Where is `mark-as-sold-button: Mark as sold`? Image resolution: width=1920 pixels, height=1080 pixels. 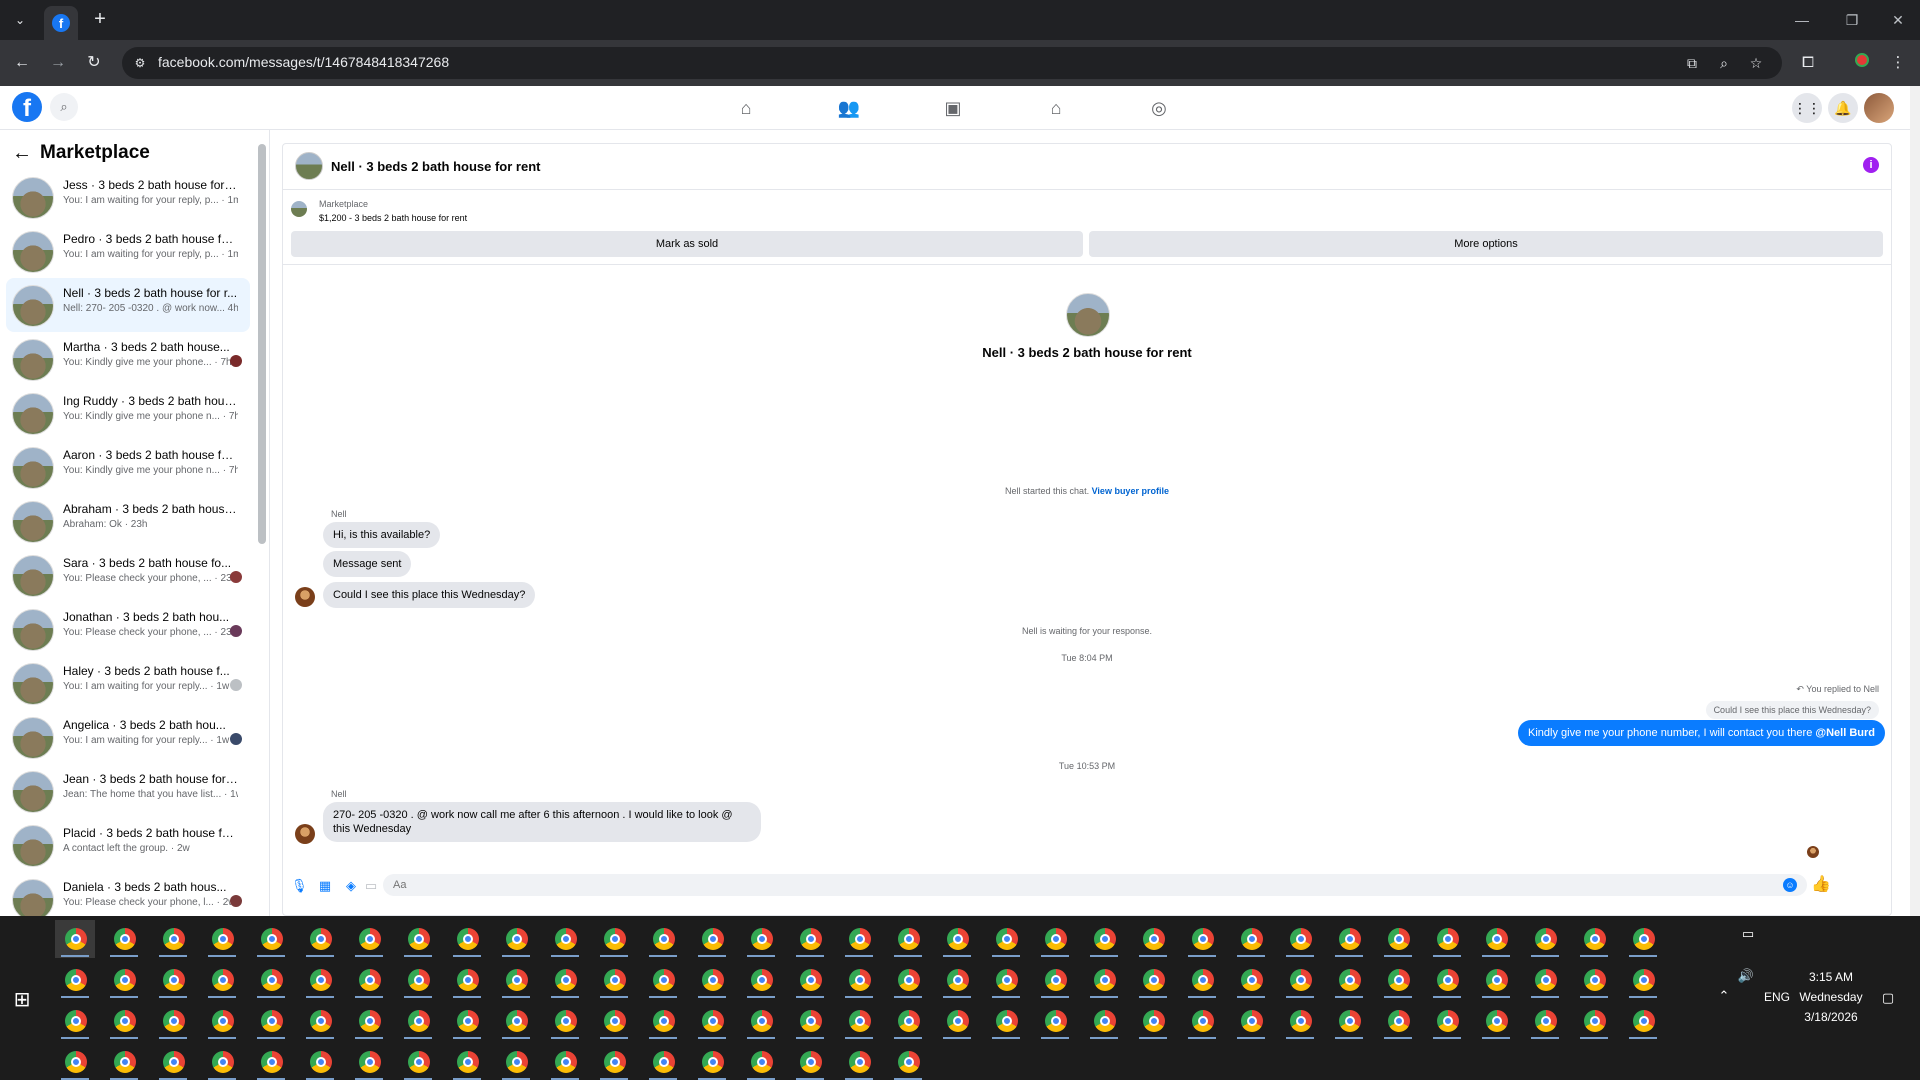
mark-as-sold-button: Mark as sold is located at coordinates (687, 244).